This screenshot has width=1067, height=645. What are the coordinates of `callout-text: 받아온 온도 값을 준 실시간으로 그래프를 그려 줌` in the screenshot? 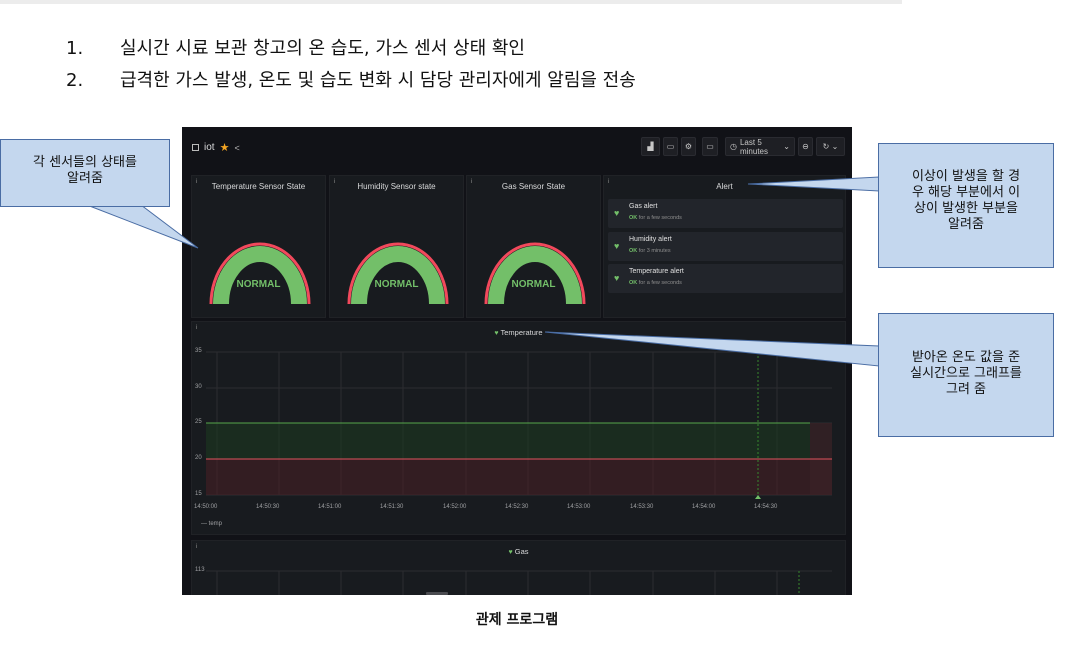 It's located at (966, 373).